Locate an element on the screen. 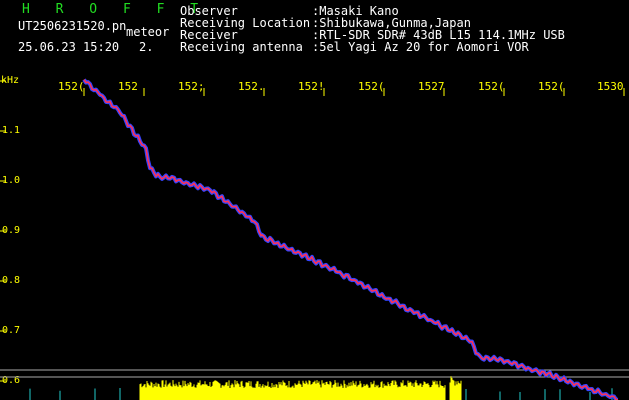  freq-tick-marks is located at coordinates (3, 231).